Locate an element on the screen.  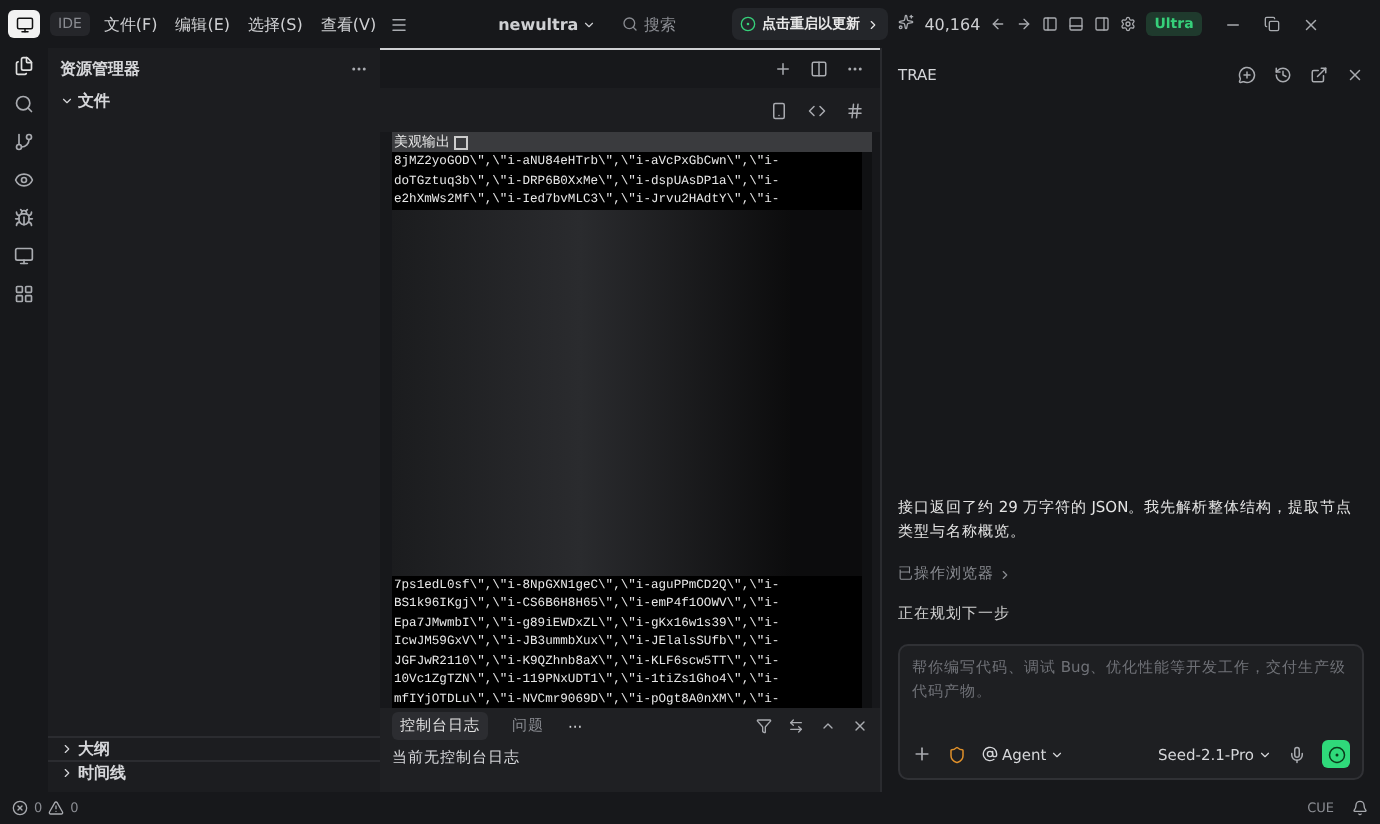
bug-icon is located at coordinates (24, 218).